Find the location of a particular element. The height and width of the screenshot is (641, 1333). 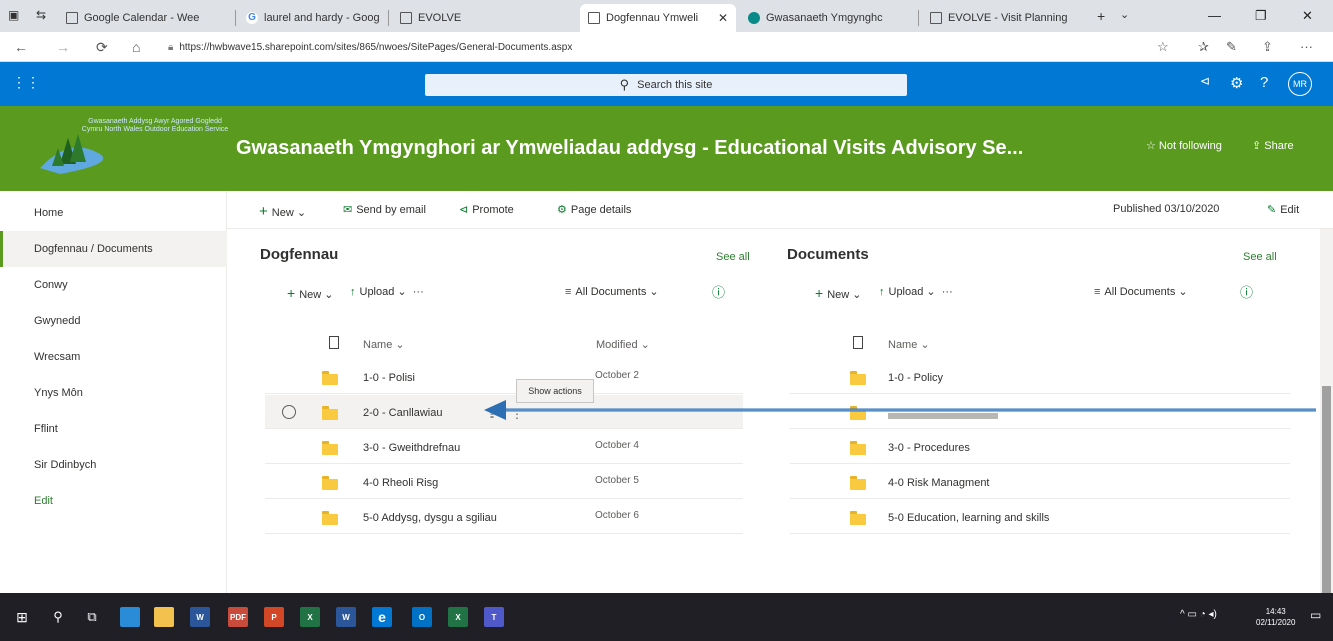

help-icon: ? is located at coordinates (1264, 82).